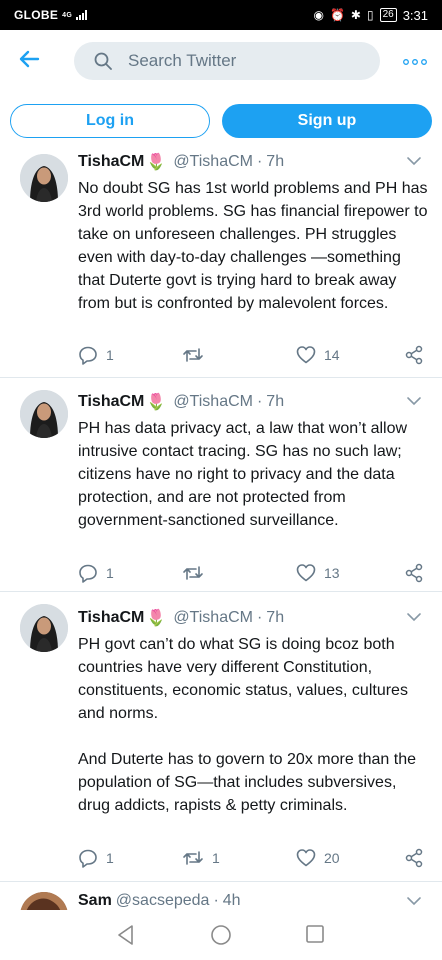 The width and height of the screenshot is (442, 960). What do you see at coordinates (221, 15) in the screenshot?
I see `status-bar: GLOBE 4G ◉ ⏰ ✱ ▯ 26 3:31` at bounding box center [221, 15].